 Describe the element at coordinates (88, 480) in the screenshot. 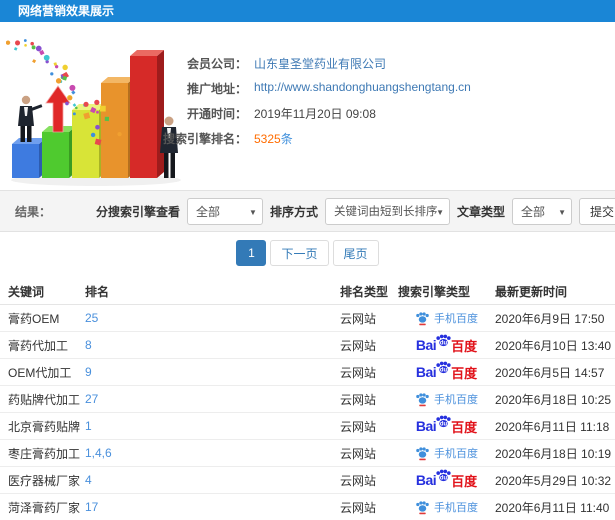

I see `rank-link: 4` at that location.